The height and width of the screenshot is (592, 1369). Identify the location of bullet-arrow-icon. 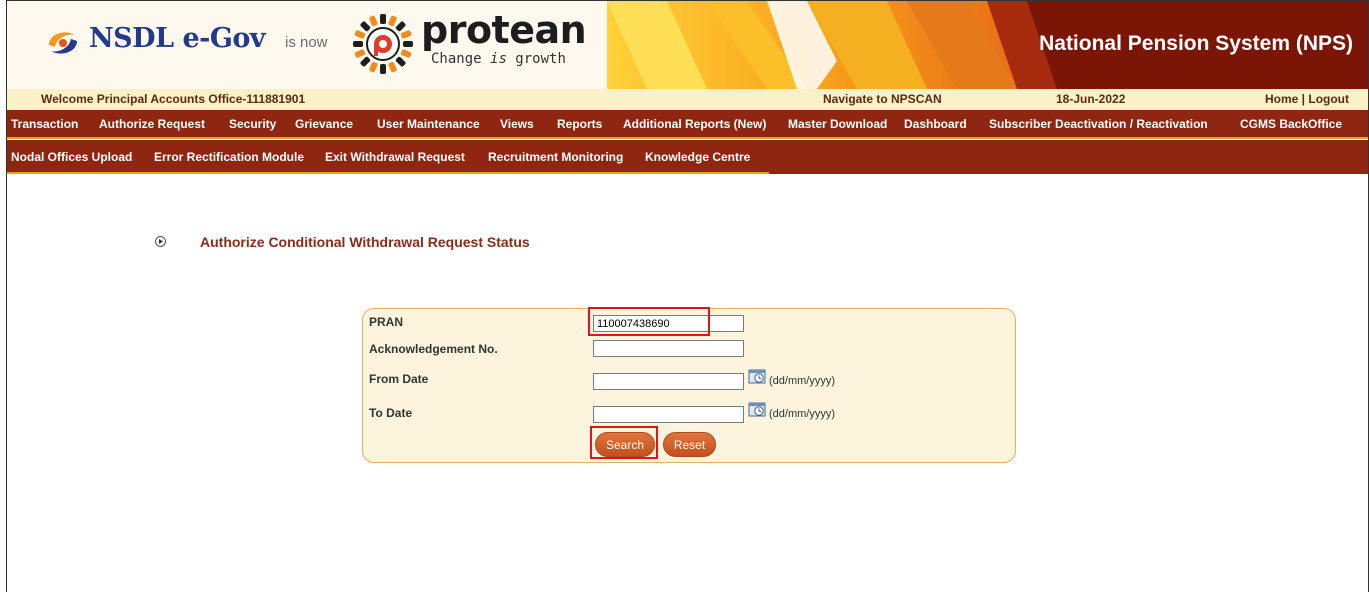
(160, 241).